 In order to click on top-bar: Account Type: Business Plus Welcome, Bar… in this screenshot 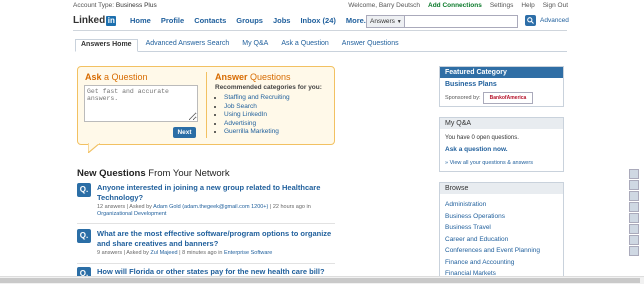, I will do `click(322, 6)`.